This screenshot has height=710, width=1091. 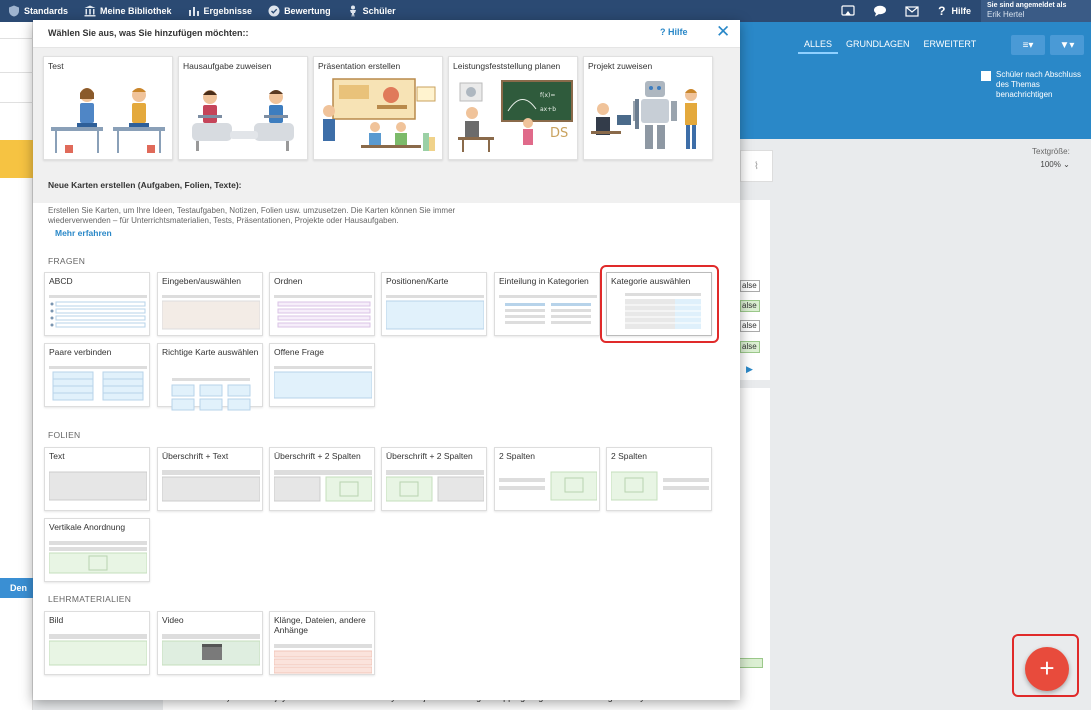 What do you see at coordinates (548, 109) in the screenshot?
I see `svg-text: ax+b` at bounding box center [548, 109].